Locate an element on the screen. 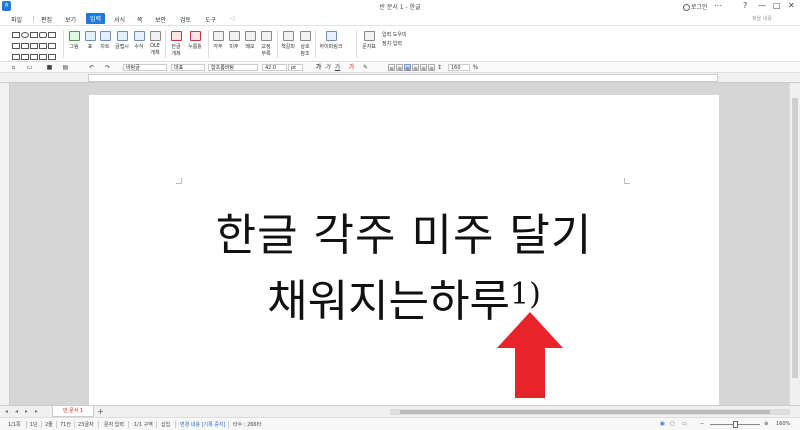 The width and height of the screenshot is (800, 430). font-color-icon: 가 is located at coordinates (351, 67).